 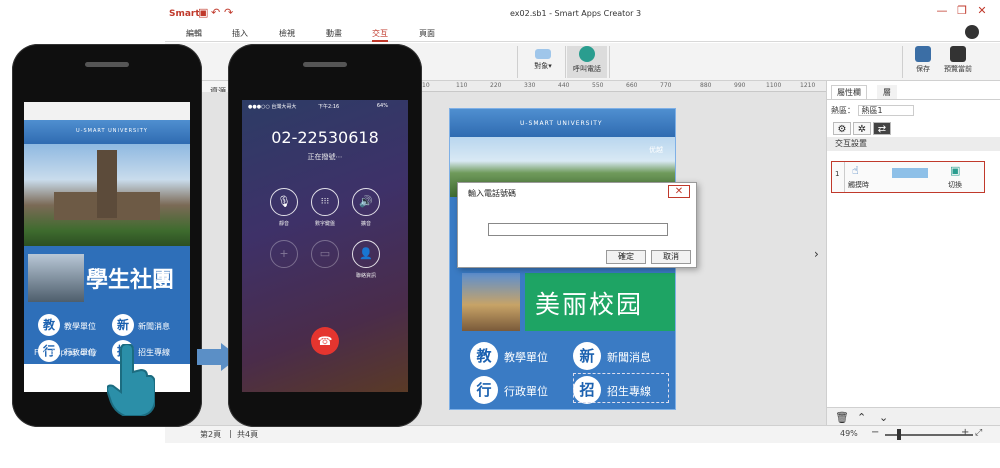 I want to click on undo-icon: ↶, so click(x=217, y=13).